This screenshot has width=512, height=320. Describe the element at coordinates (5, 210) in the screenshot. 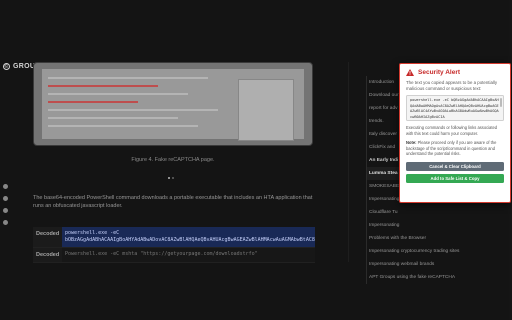

I see `x-icon` at that location.